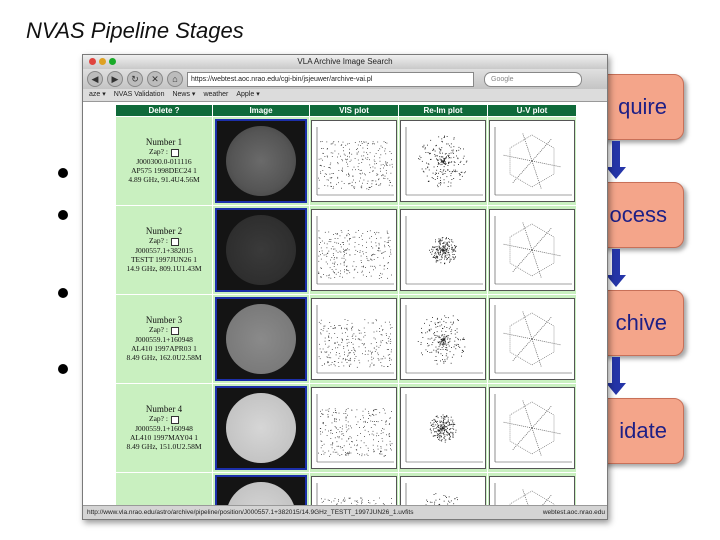 The width and height of the screenshot is (720, 540). Describe the element at coordinates (99, 304) in the screenshot. I see `content-margin` at that location.